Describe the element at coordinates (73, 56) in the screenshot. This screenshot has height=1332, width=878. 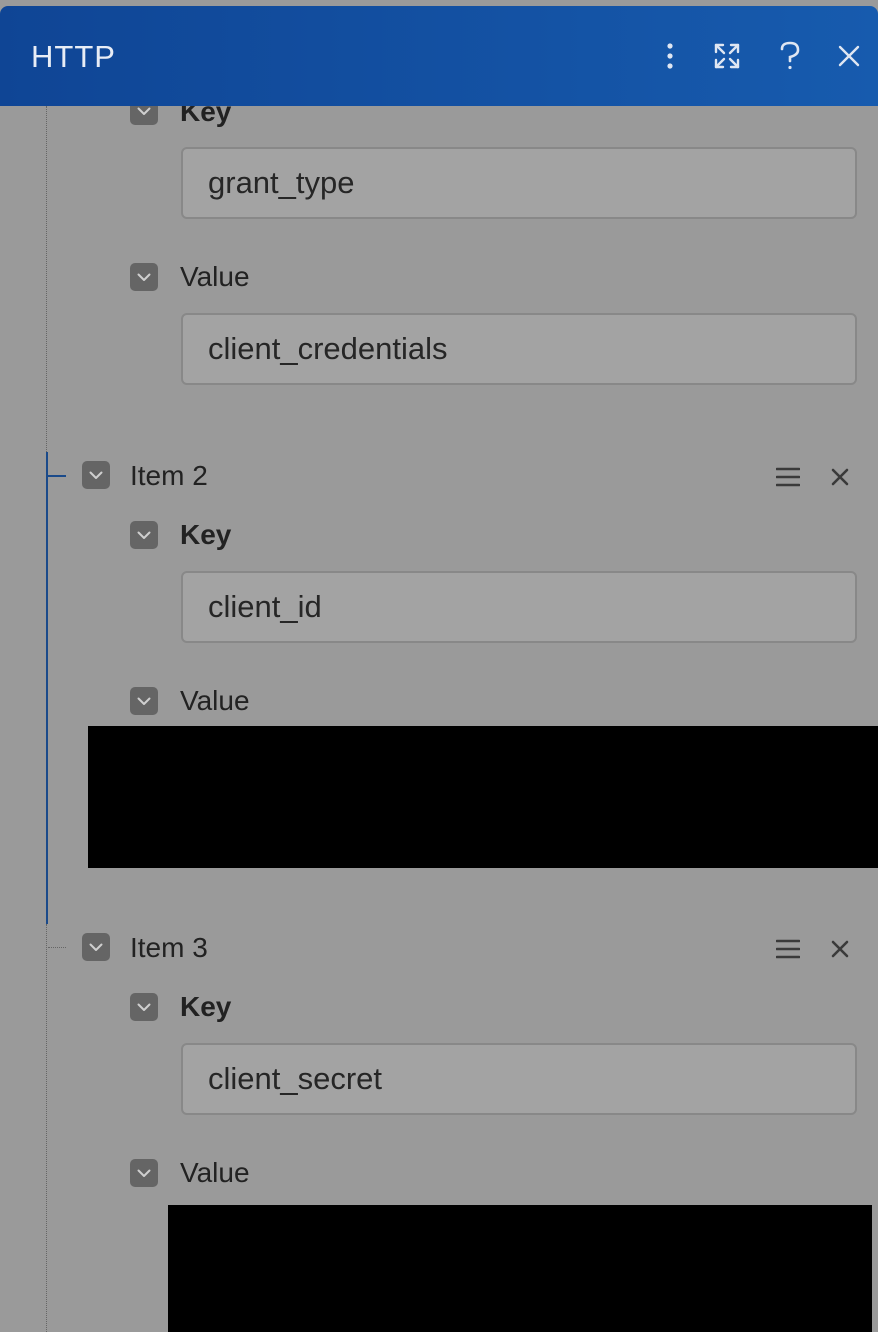
I see `dialog-title: HTTP` at that location.